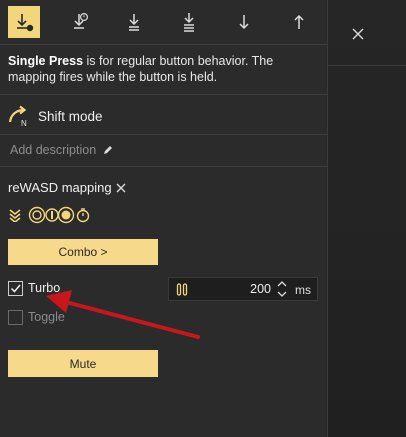 This screenshot has height=437, width=406. I want to click on mapping-title: reWASD mapping, so click(60, 187).